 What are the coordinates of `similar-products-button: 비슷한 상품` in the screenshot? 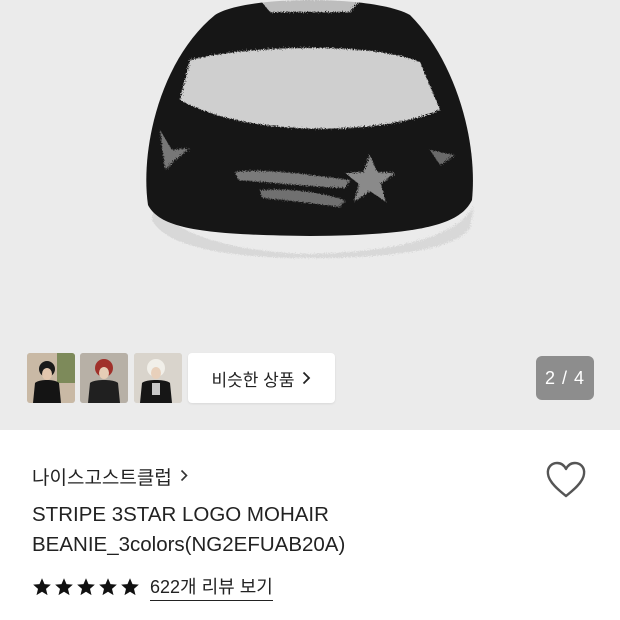 It's located at (261, 378).